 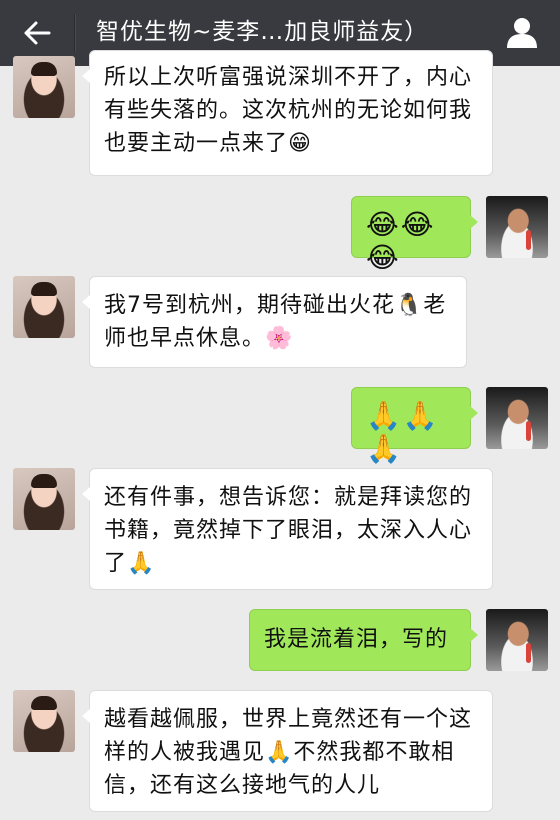 I want to click on back-button, so click(x=37, y=33).